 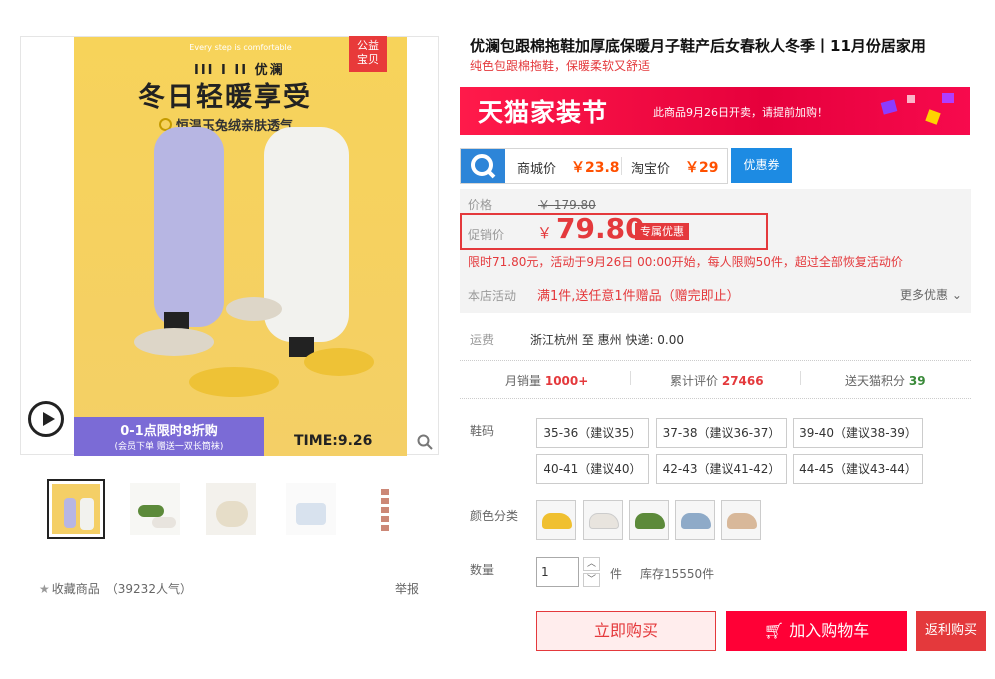 What do you see at coordinates (545, 233) in the screenshot?
I see `promo-currency: ￥` at bounding box center [545, 233].